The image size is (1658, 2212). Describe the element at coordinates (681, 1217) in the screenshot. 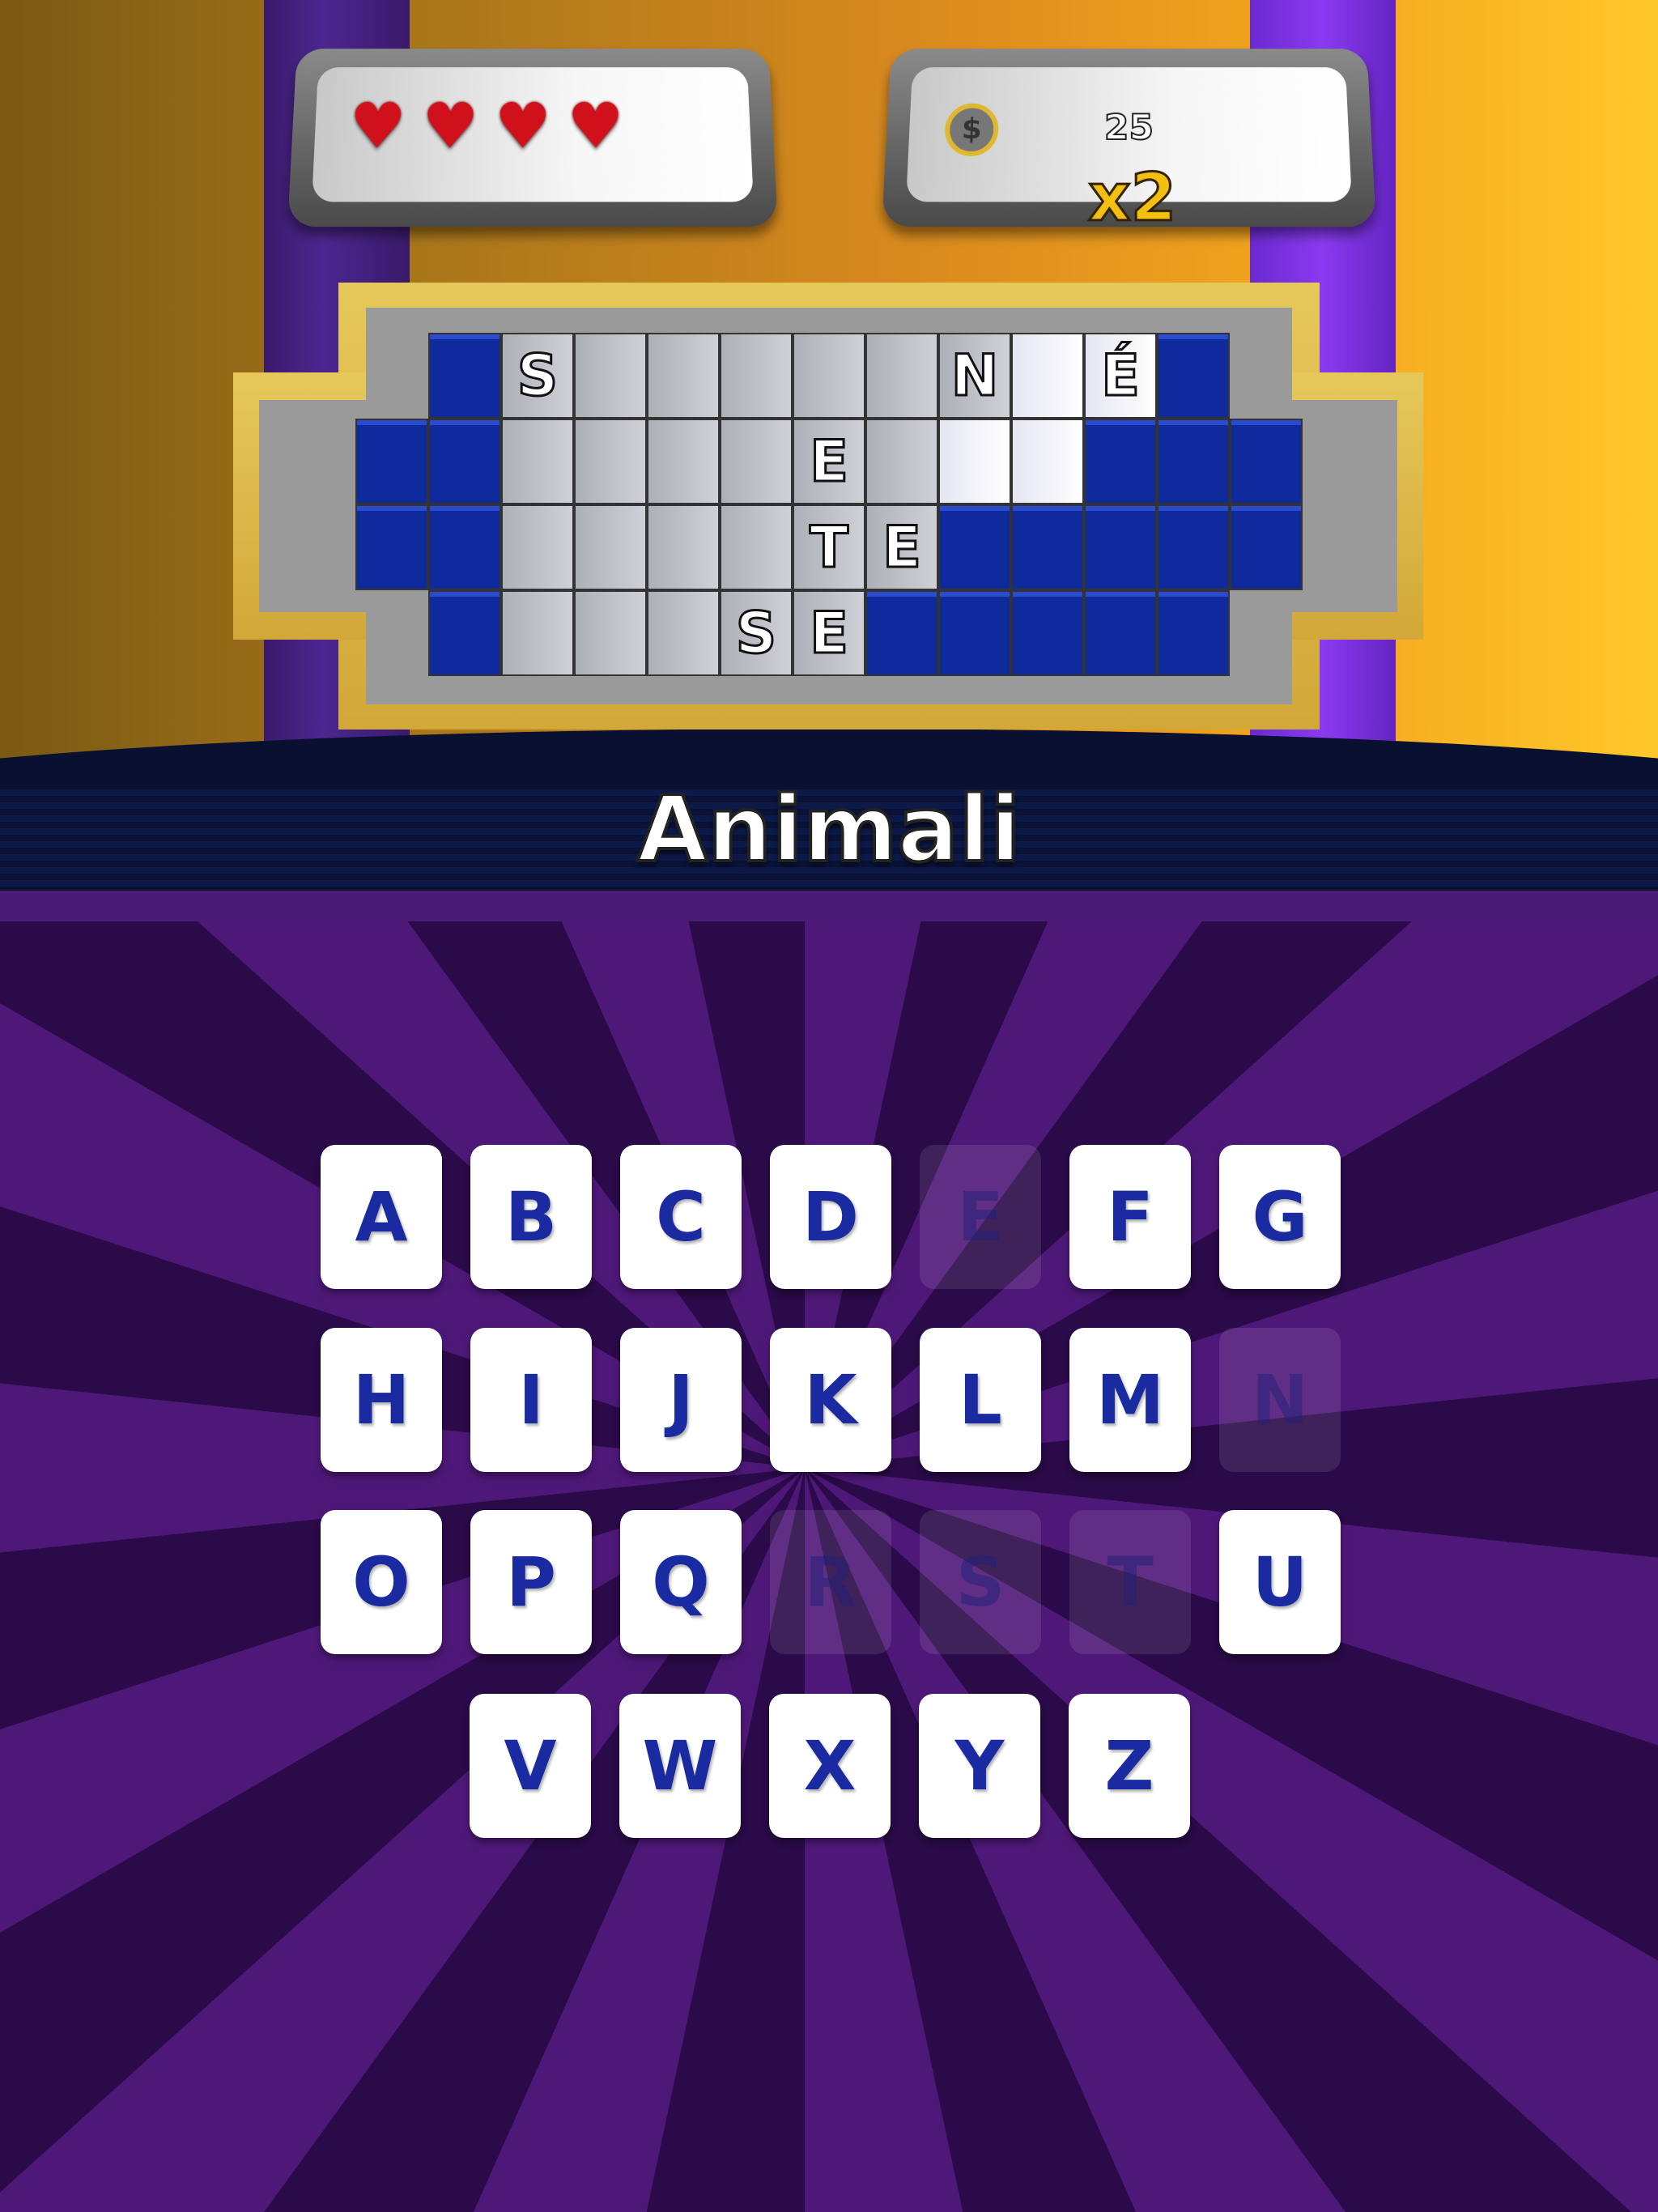

I see `letter-key-c: C` at that location.